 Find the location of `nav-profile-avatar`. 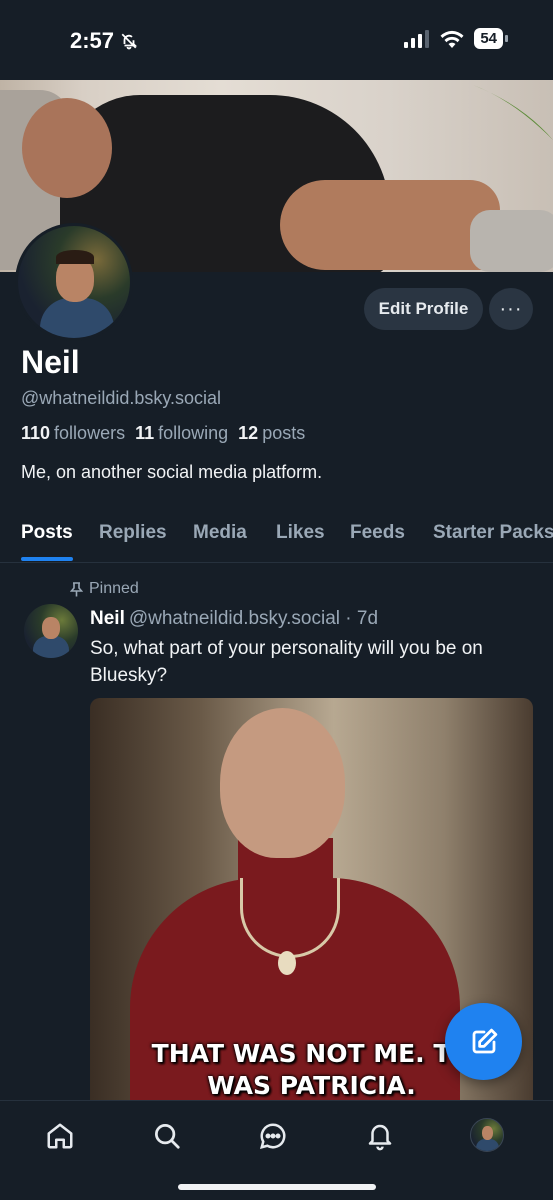

nav-profile-avatar is located at coordinates (487, 1135).